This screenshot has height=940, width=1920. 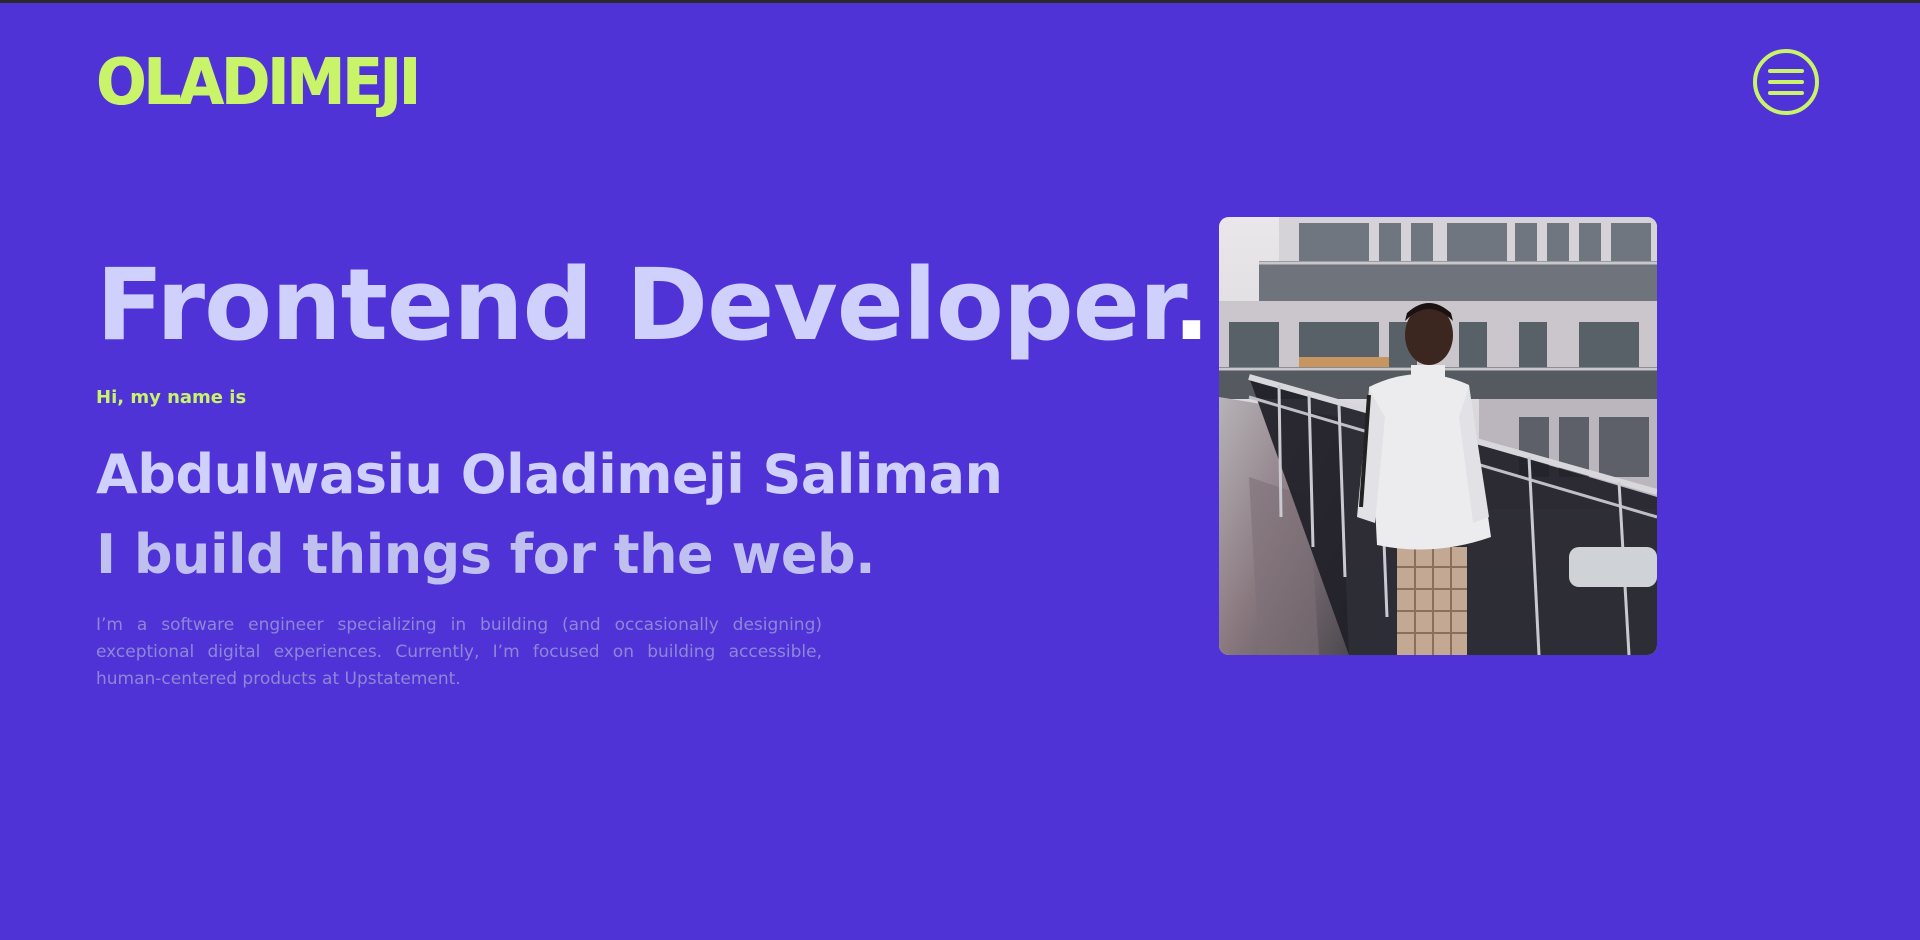 I want to click on profile-photo, so click(x=1438, y=436).